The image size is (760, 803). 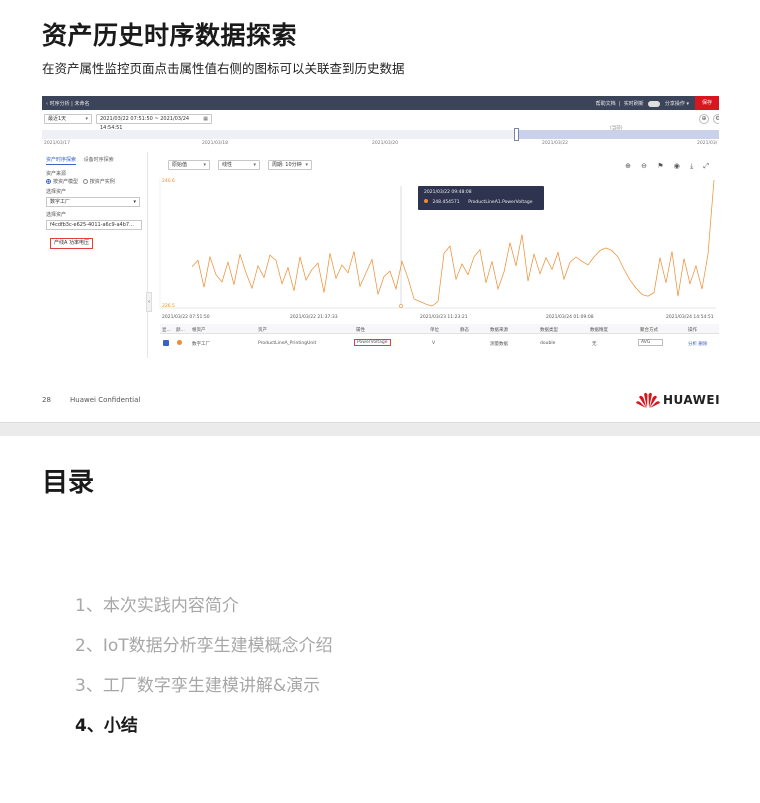 I want to click on help-link: 帮助文档, so click(x=606, y=104).